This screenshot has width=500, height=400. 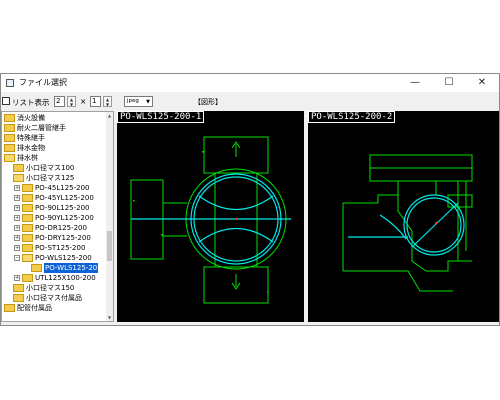 What do you see at coordinates (31, 138) in the screenshot?
I see `tree-item-label: 特殊継手` at bounding box center [31, 138].